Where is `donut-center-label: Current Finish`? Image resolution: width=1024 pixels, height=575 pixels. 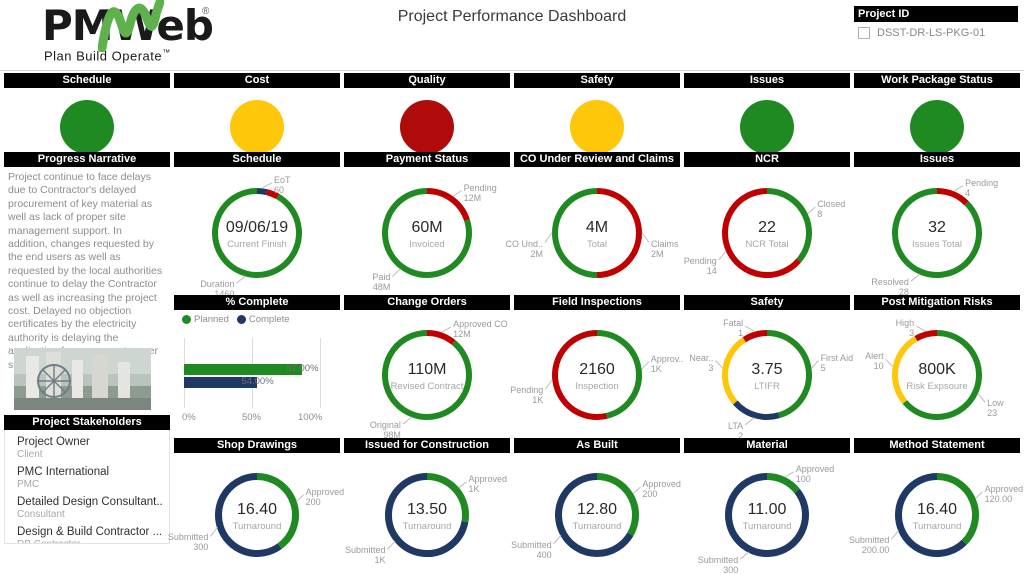
donut-center-label: Current Finish is located at coordinates (257, 244).